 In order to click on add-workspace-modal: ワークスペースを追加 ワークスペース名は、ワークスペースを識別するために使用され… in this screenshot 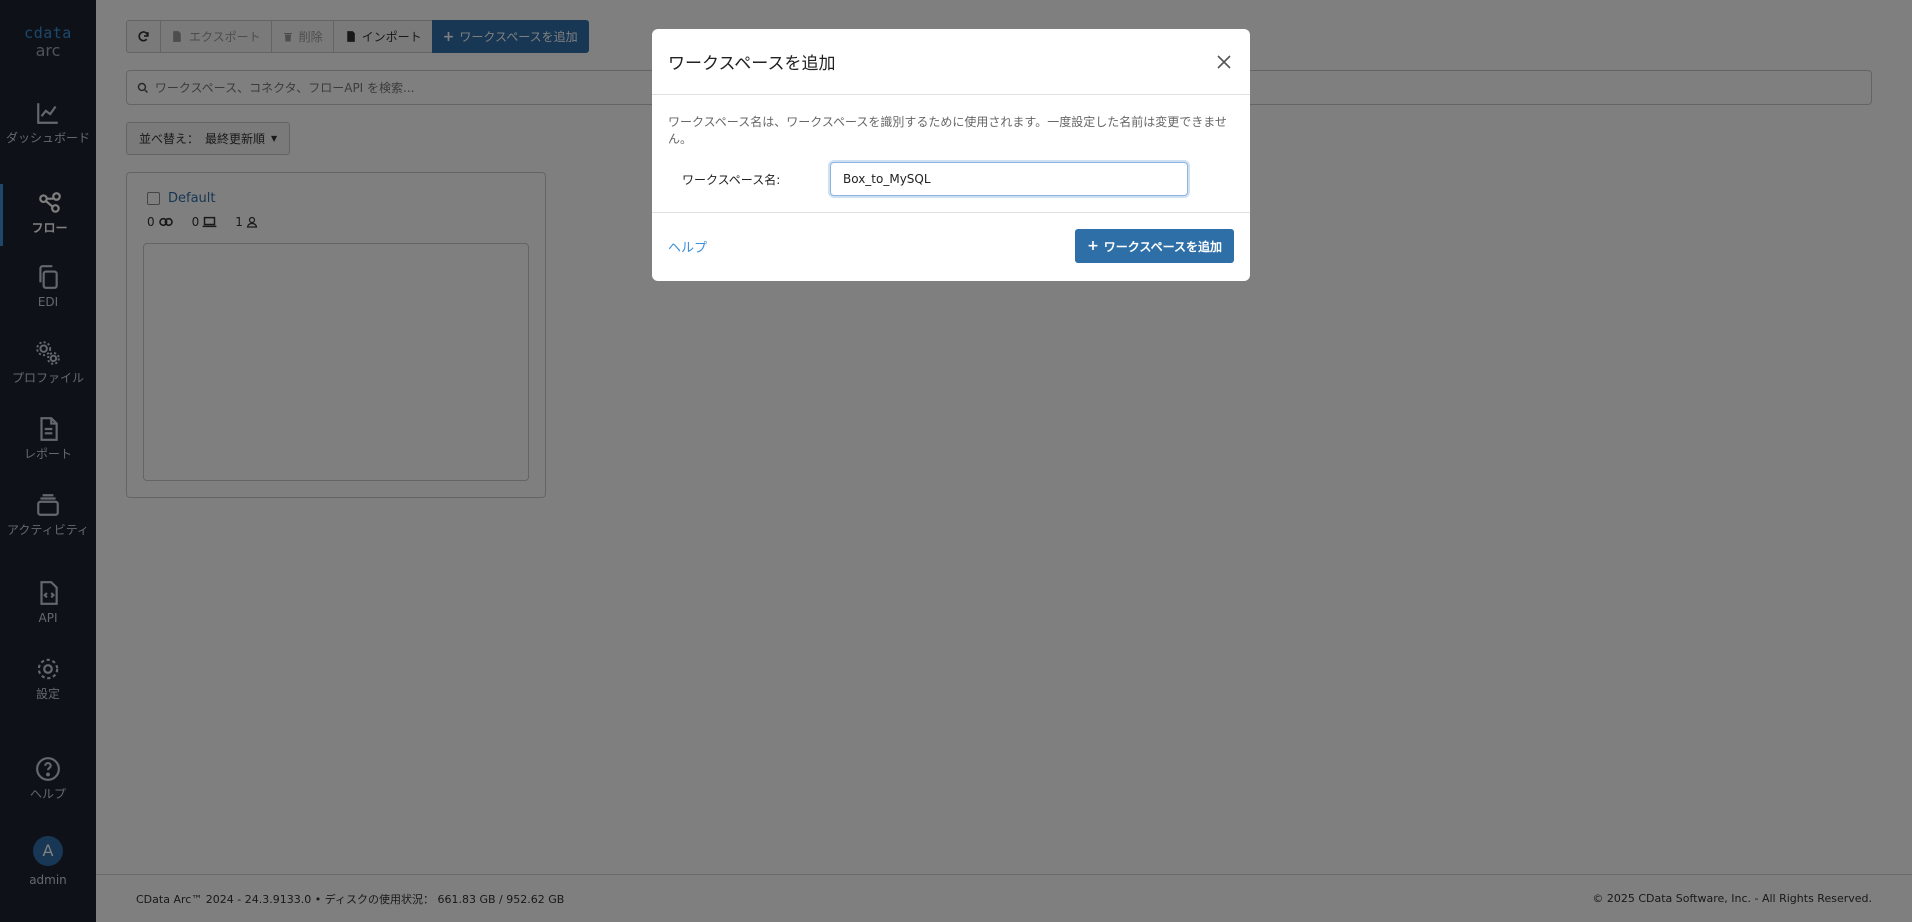, I will do `click(951, 155)`.